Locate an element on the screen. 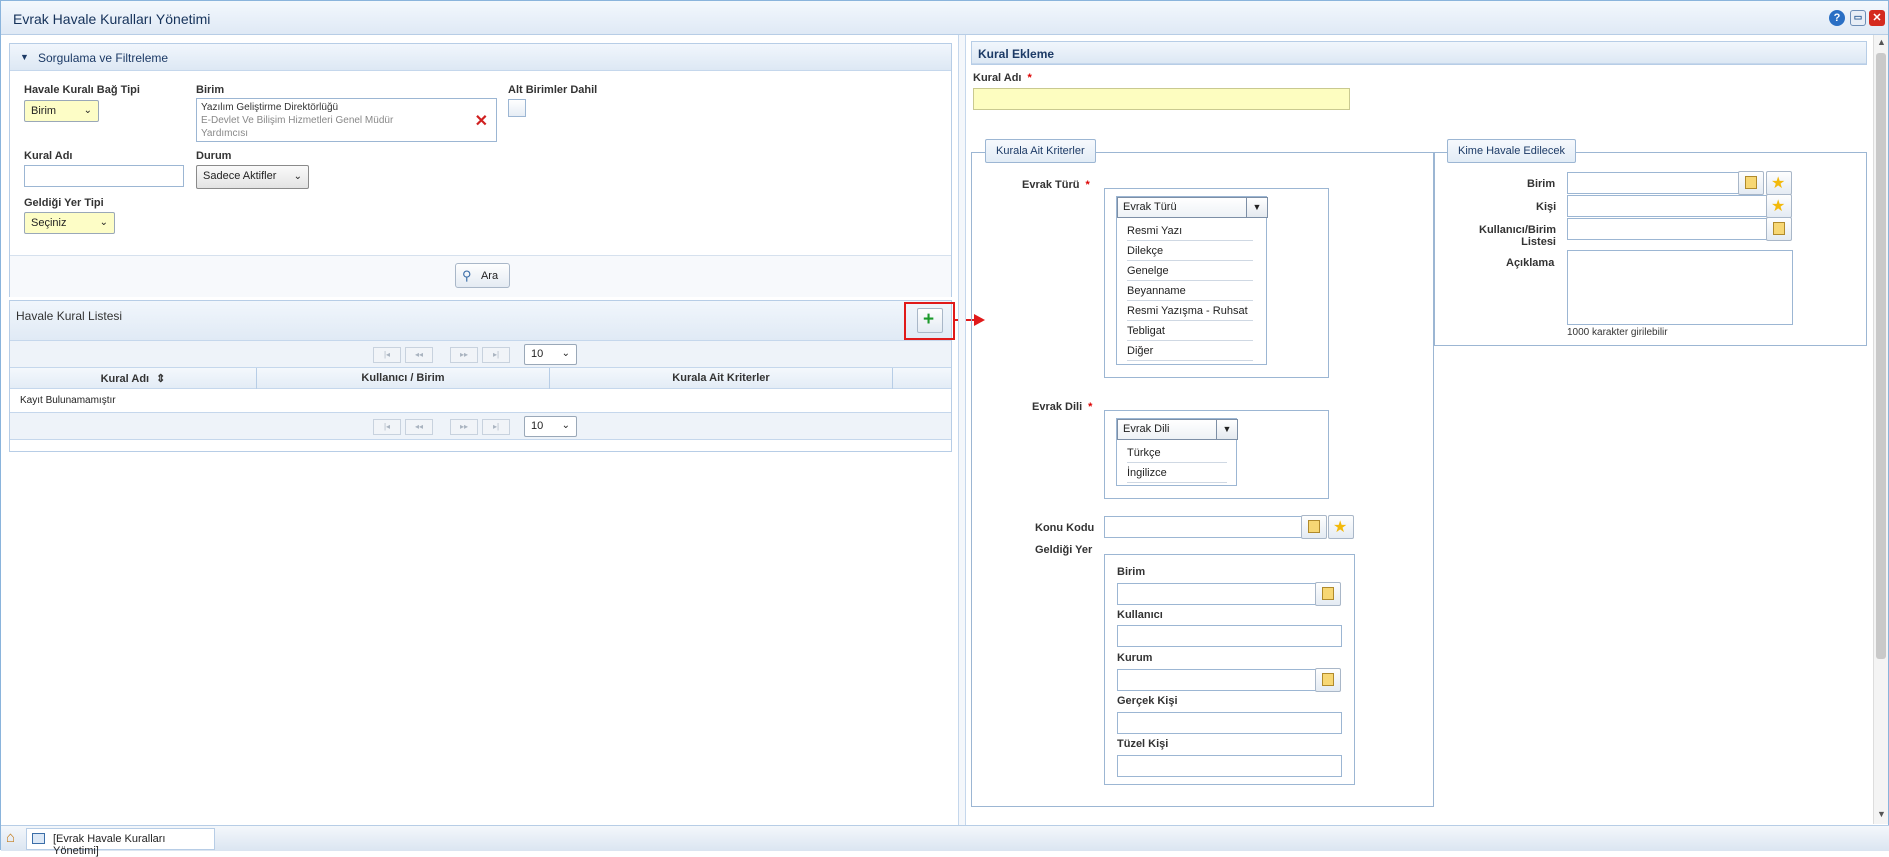 This screenshot has height=857, width=1889. help-icon: ? is located at coordinates (1837, 18).